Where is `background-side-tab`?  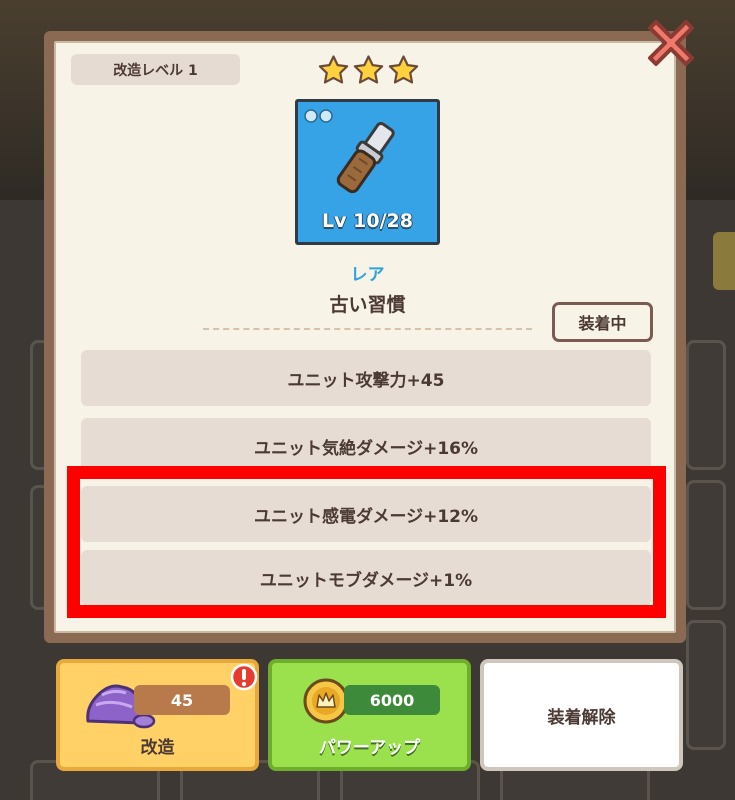 background-side-tab is located at coordinates (724, 261).